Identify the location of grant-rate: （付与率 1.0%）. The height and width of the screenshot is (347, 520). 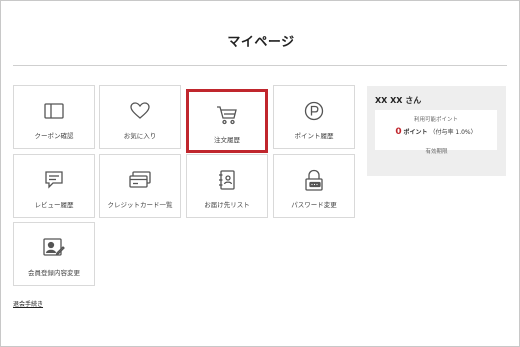
(453, 132).